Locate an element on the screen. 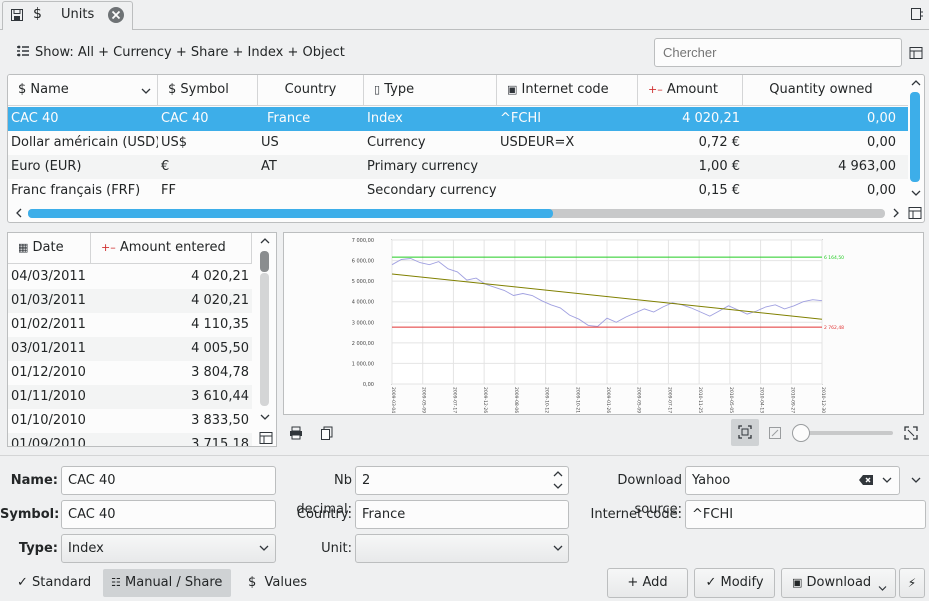 The height and width of the screenshot is (601, 929). y-tick-label: 3 000,00 is located at coordinates (363, 323).